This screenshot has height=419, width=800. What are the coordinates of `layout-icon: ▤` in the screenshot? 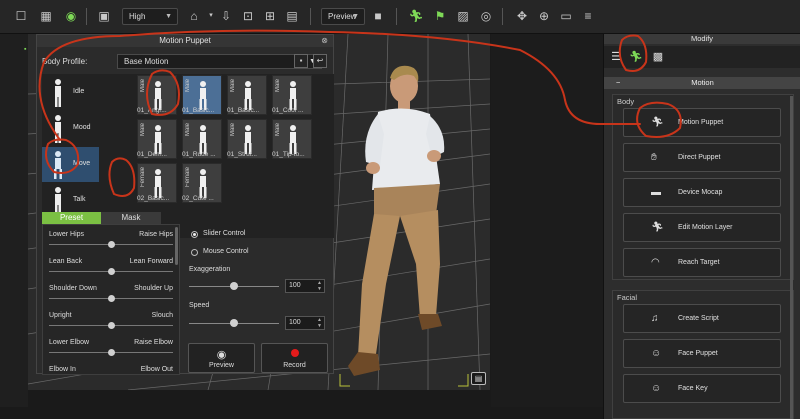 It's located at (292, 16).